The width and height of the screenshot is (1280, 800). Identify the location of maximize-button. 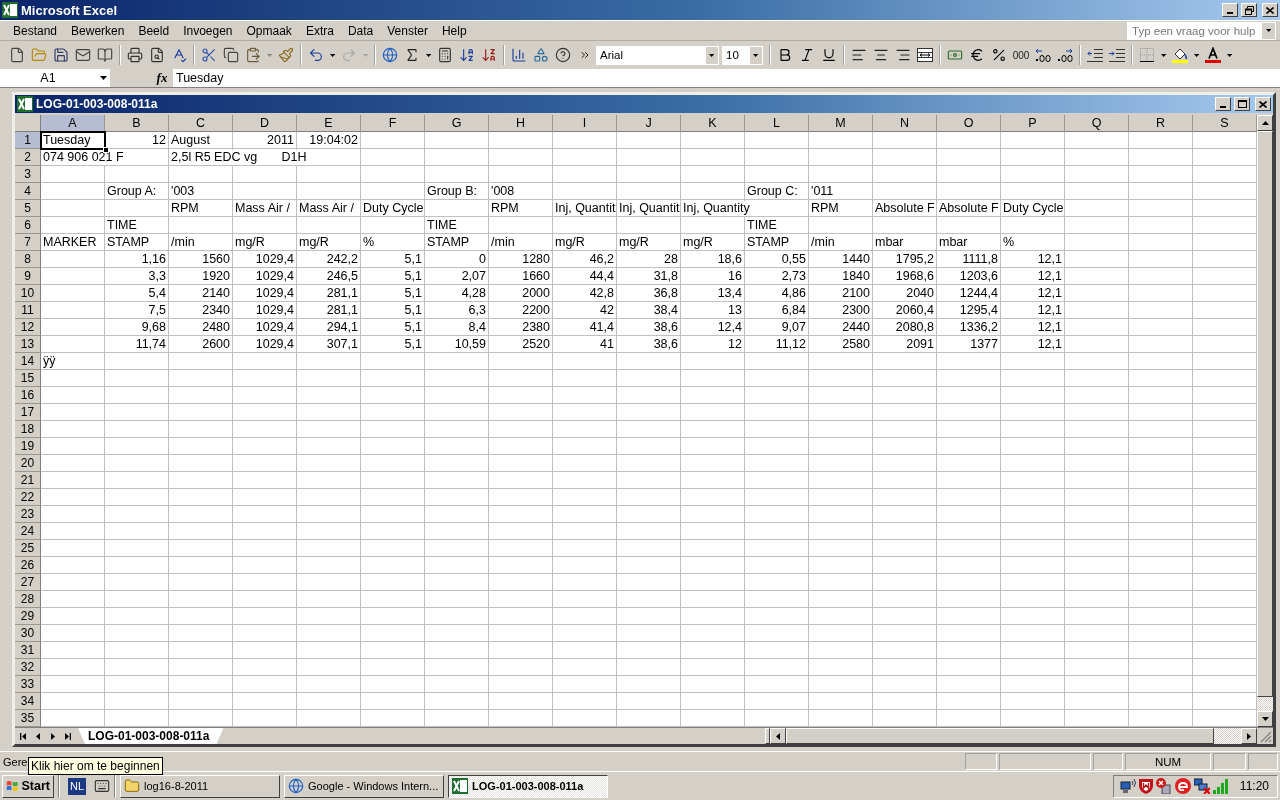
(1242, 104).